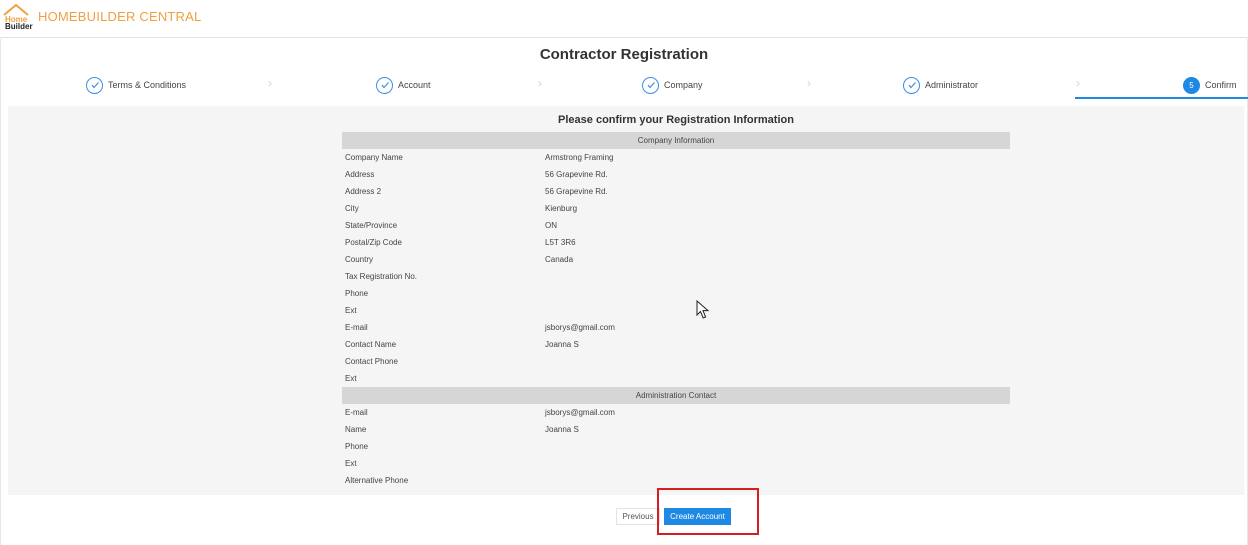 This screenshot has width=1248, height=545. Describe the element at coordinates (119, 16) in the screenshot. I see `brand-name: HOMEBUILDER CENTRAL` at that location.